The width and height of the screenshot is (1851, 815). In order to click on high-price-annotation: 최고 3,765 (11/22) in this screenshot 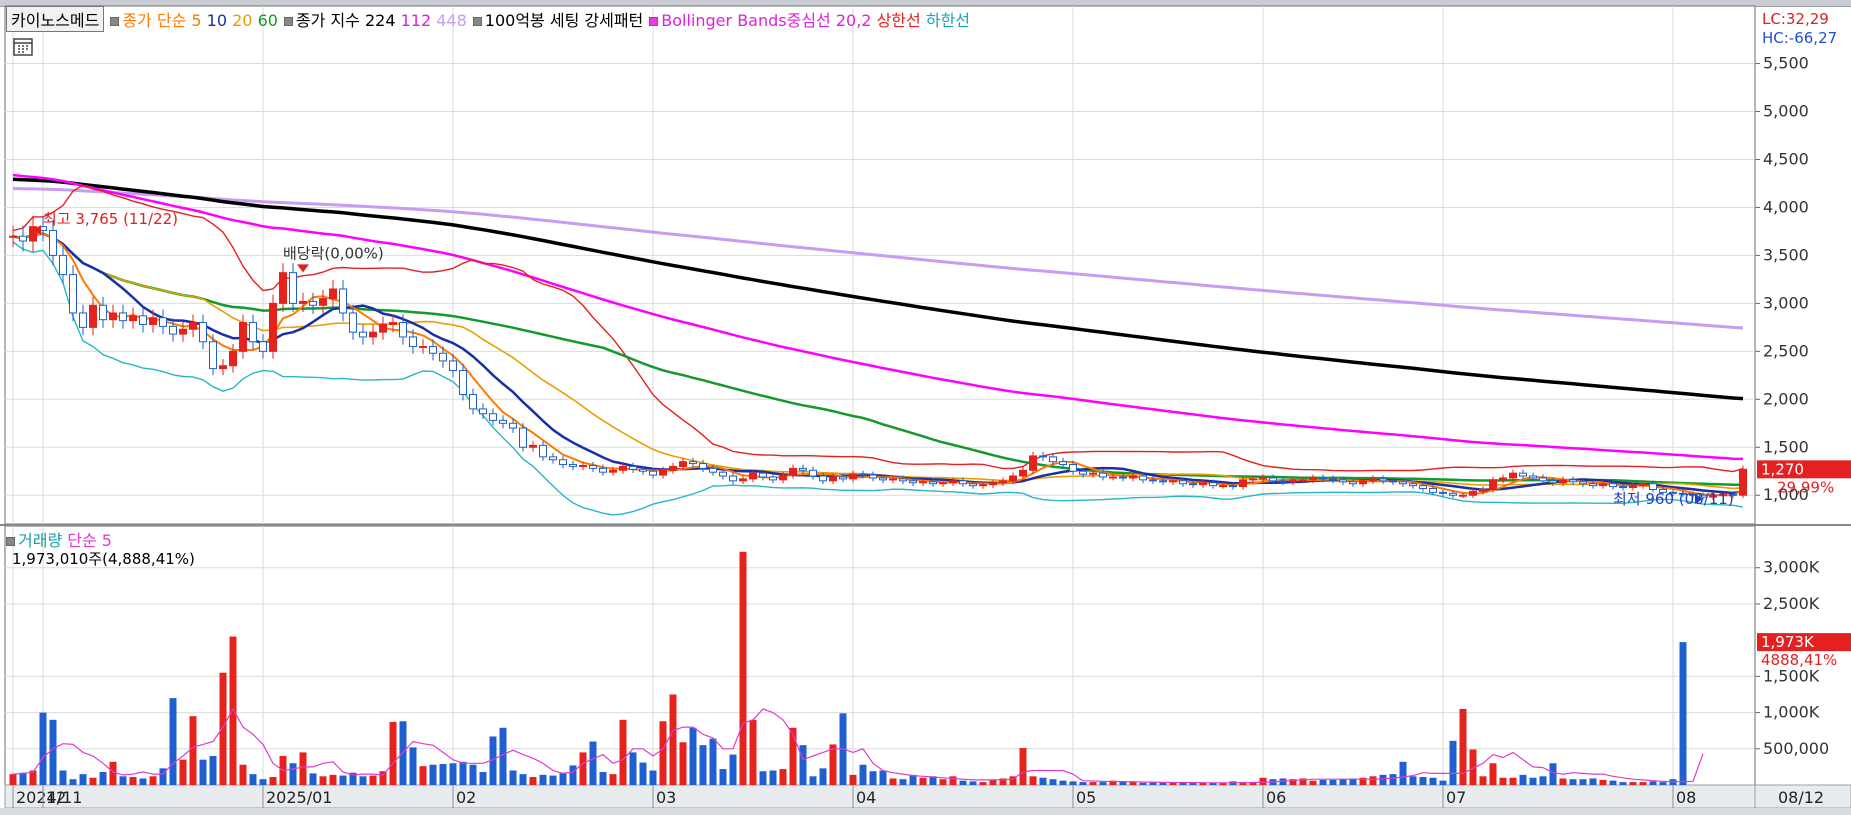, I will do `click(110, 219)`.